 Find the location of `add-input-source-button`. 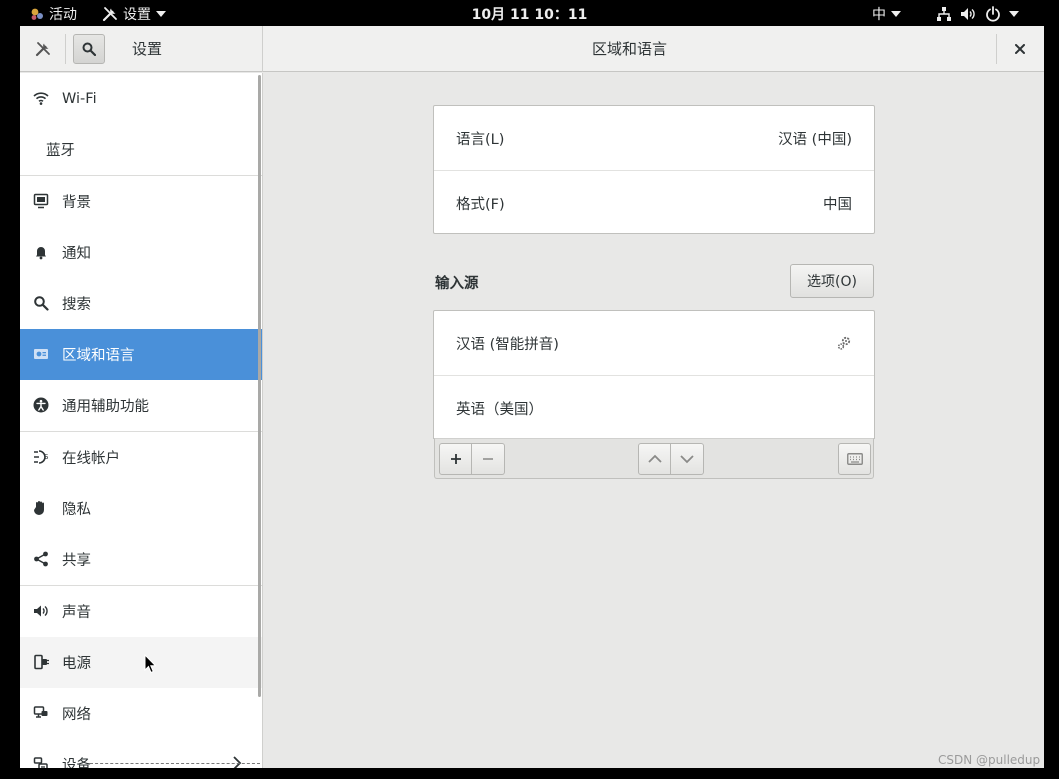

add-input-source-button is located at coordinates (455, 459).